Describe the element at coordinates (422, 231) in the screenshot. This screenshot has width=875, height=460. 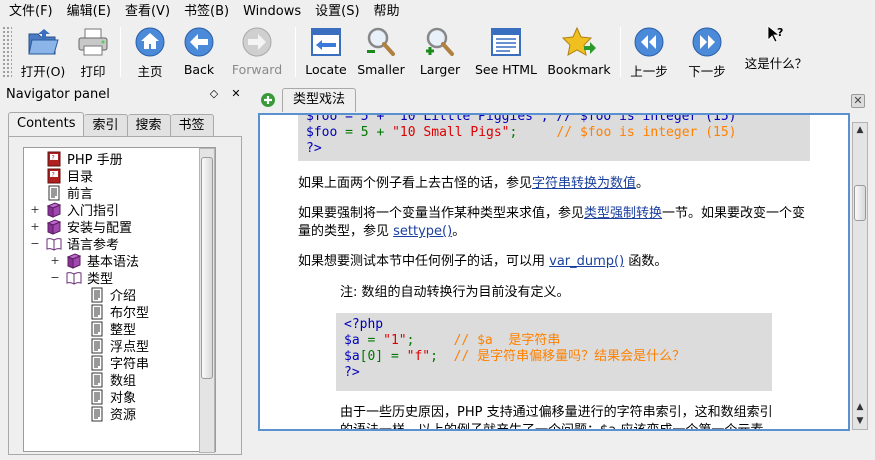
I see `link-settype: settype()` at that location.